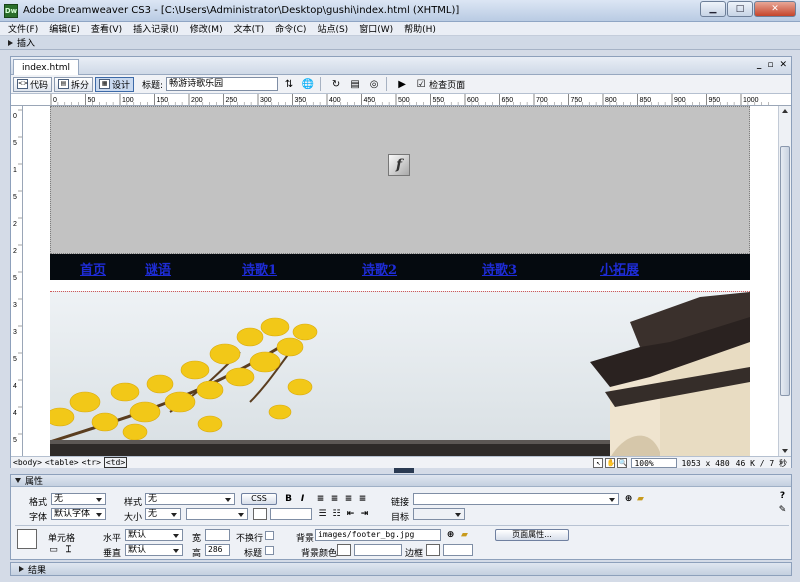  I want to click on vertical-align-select: 默认, so click(154, 550).